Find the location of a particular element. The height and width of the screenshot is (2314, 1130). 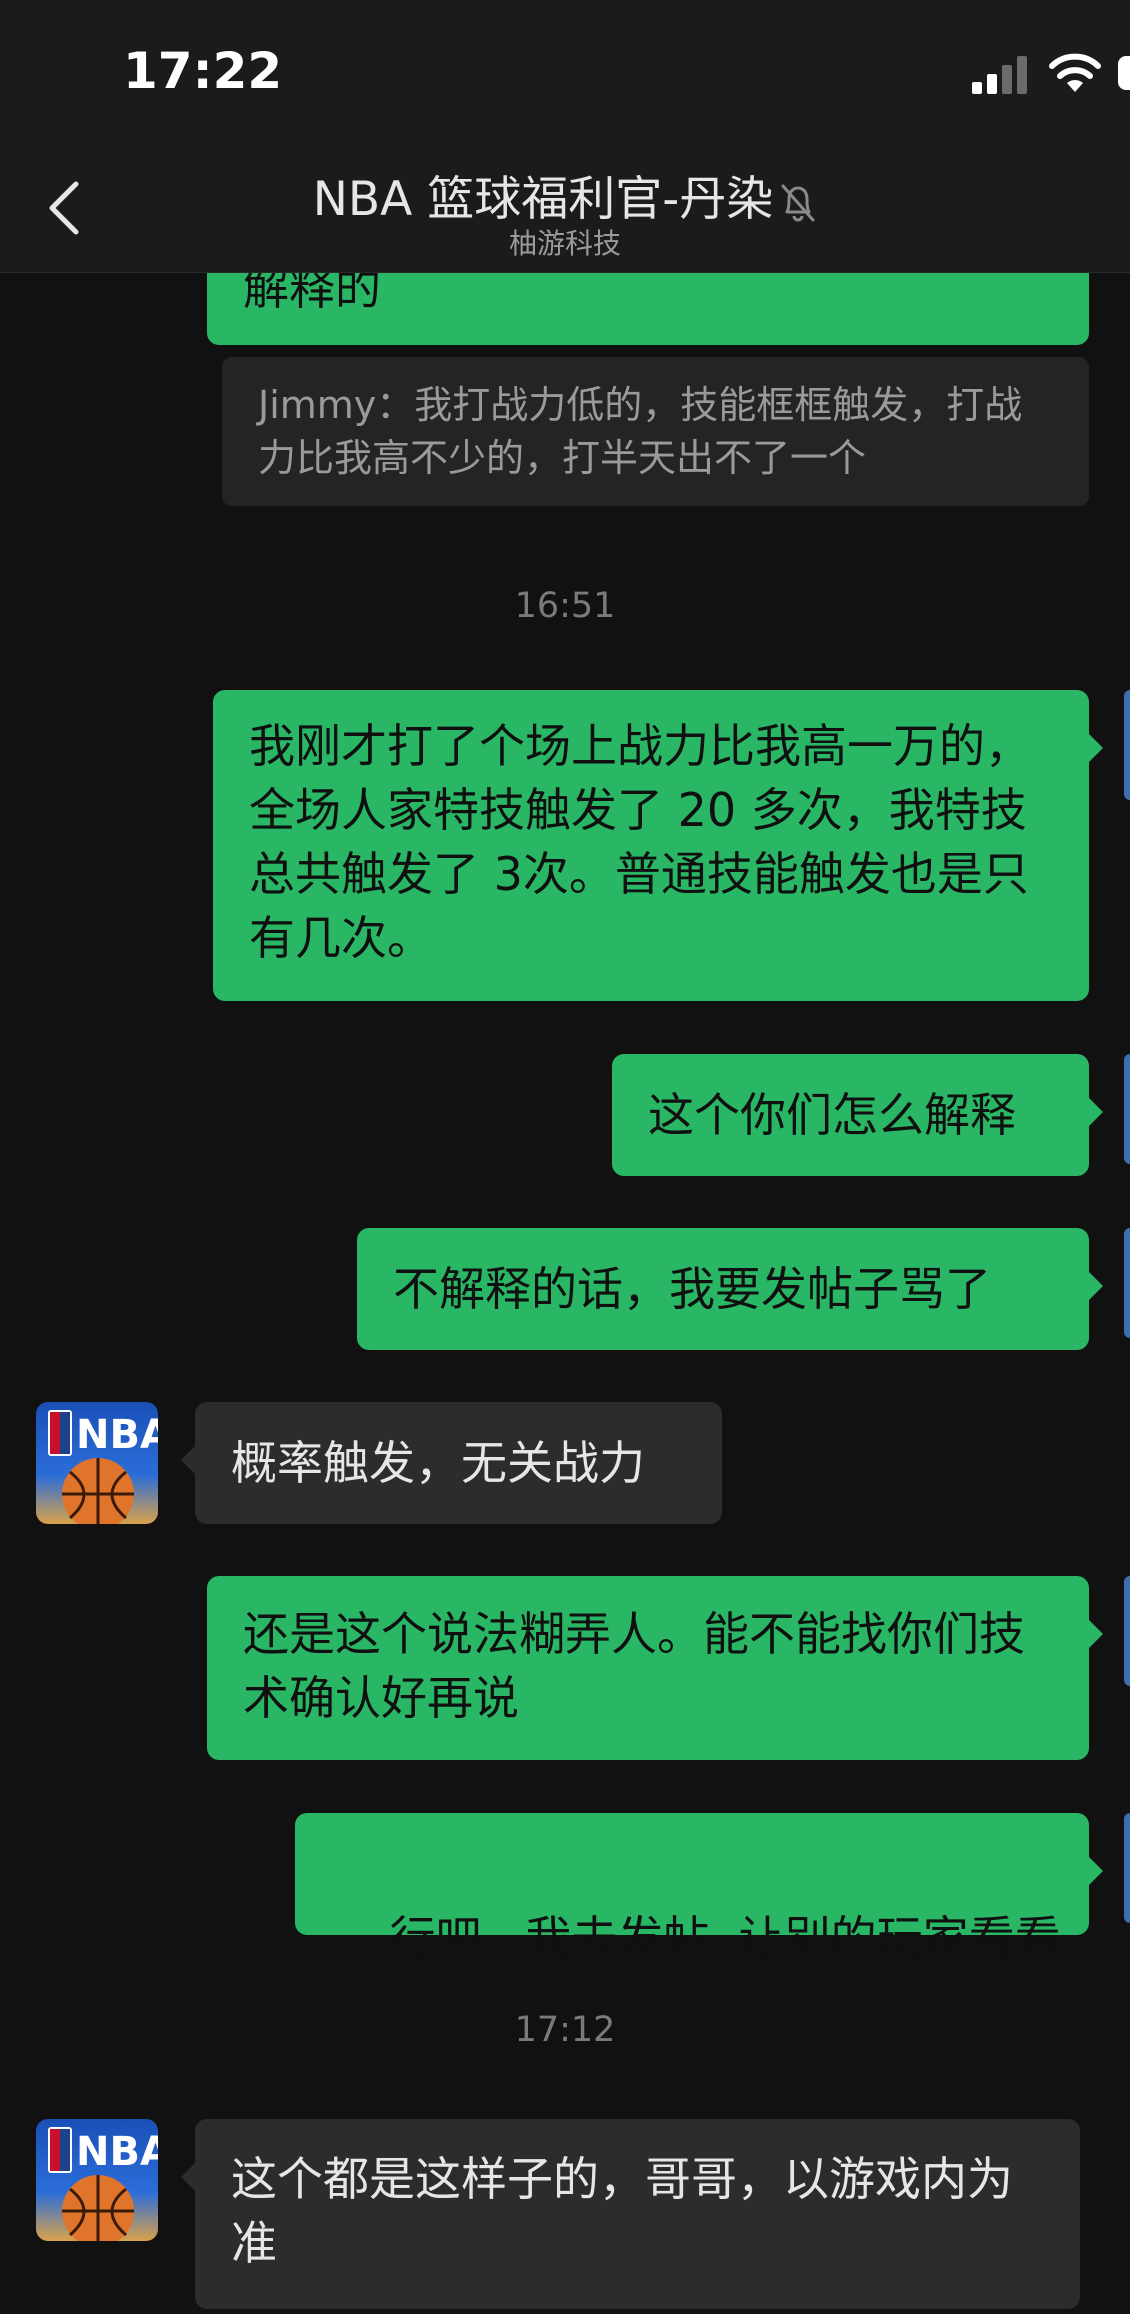

message-text: 还是这个说法糊弄人。能不能找你们技术确认好再说 is located at coordinates (634, 1666).